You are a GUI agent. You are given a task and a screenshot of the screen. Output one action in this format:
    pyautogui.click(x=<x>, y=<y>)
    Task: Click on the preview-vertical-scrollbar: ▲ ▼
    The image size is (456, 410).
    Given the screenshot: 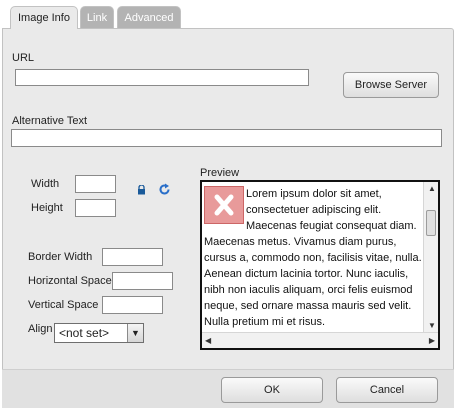 What is the action you would take?
    pyautogui.click(x=430, y=257)
    